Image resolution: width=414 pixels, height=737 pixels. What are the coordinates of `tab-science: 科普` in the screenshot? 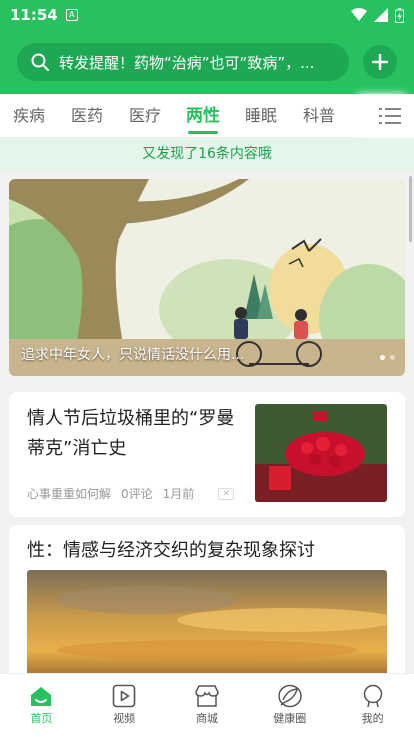 It's located at (319, 116).